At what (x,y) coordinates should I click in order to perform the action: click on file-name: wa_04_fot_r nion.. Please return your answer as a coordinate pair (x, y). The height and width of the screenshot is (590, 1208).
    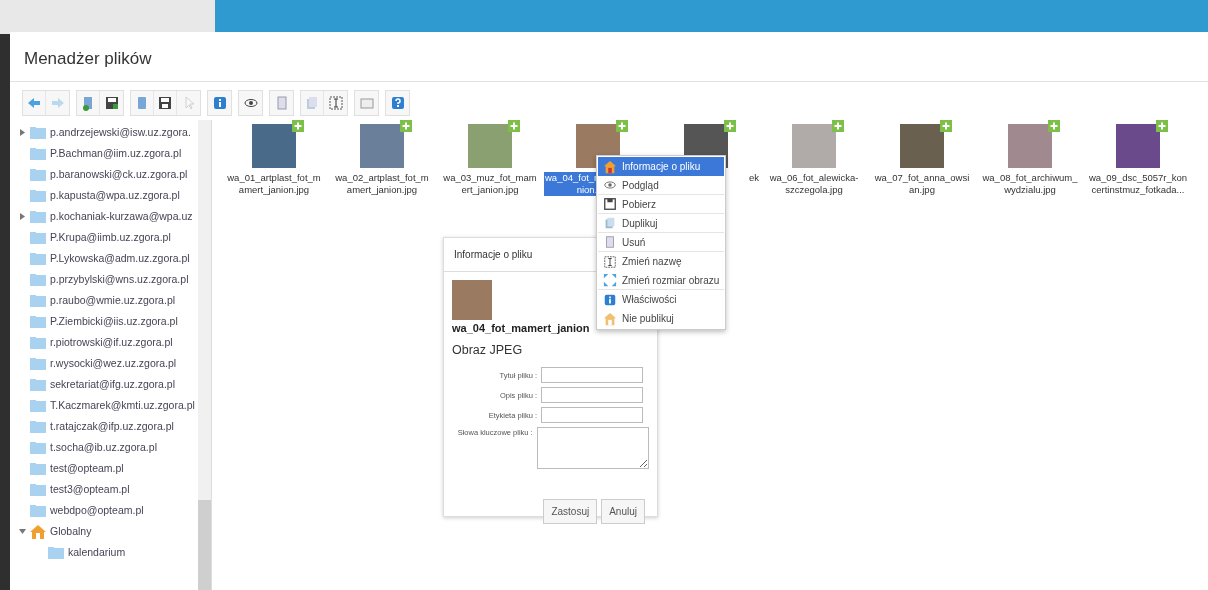
    Looking at the image, I should click on (571, 184).